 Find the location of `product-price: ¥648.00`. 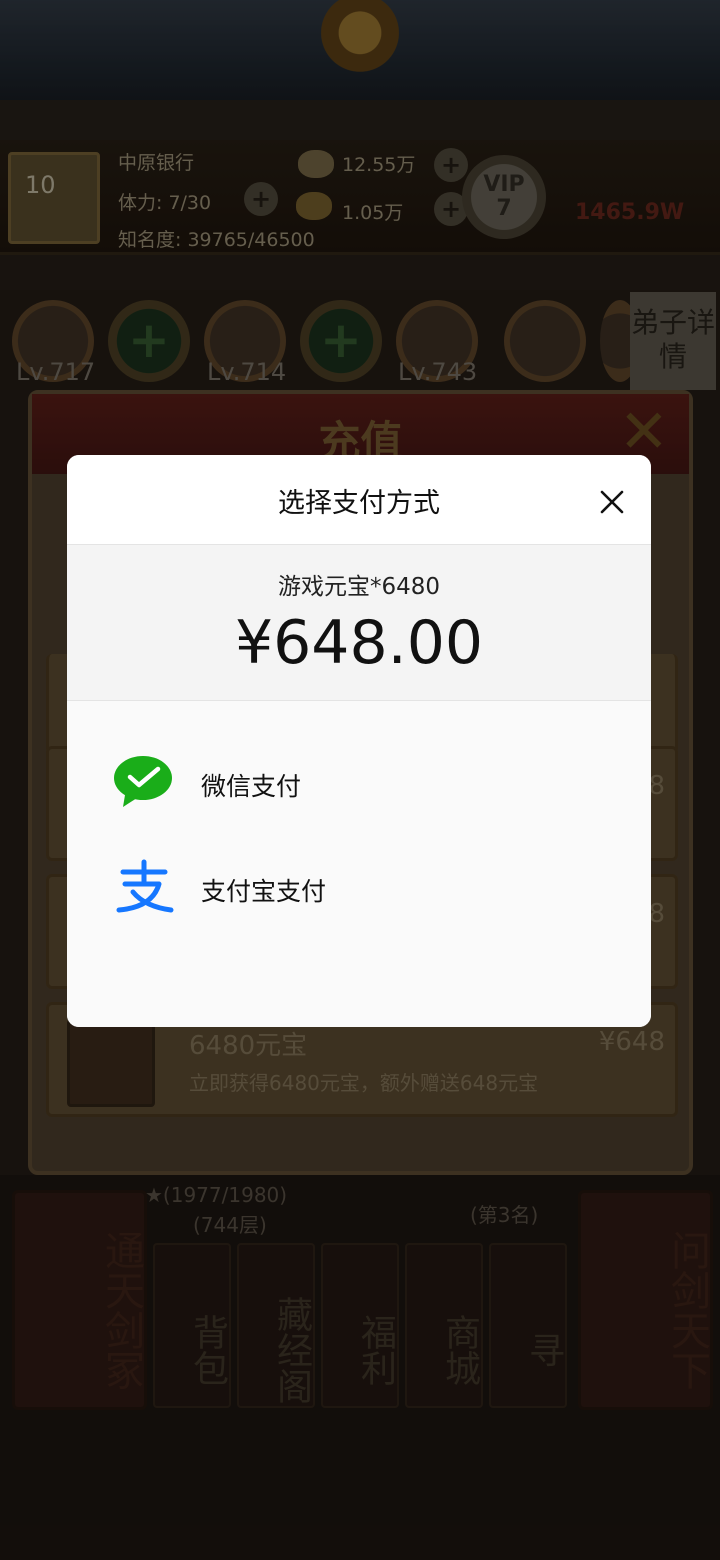

product-price: ¥648.00 is located at coordinates (359, 643).